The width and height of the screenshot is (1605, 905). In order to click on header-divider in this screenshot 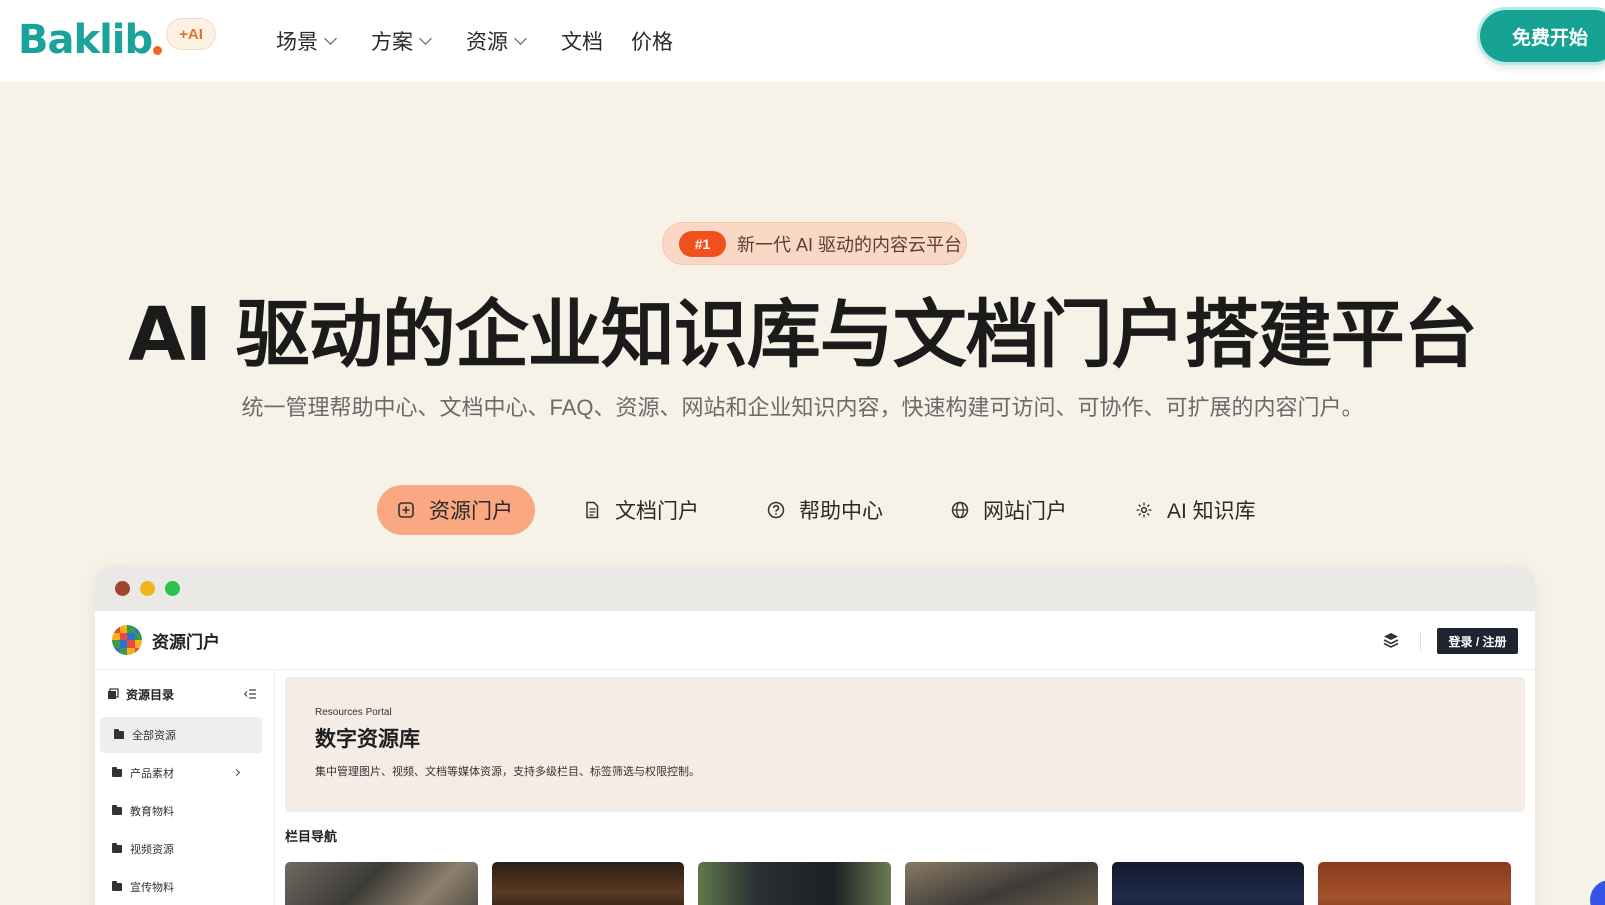, I will do `click(1420, 641)`.